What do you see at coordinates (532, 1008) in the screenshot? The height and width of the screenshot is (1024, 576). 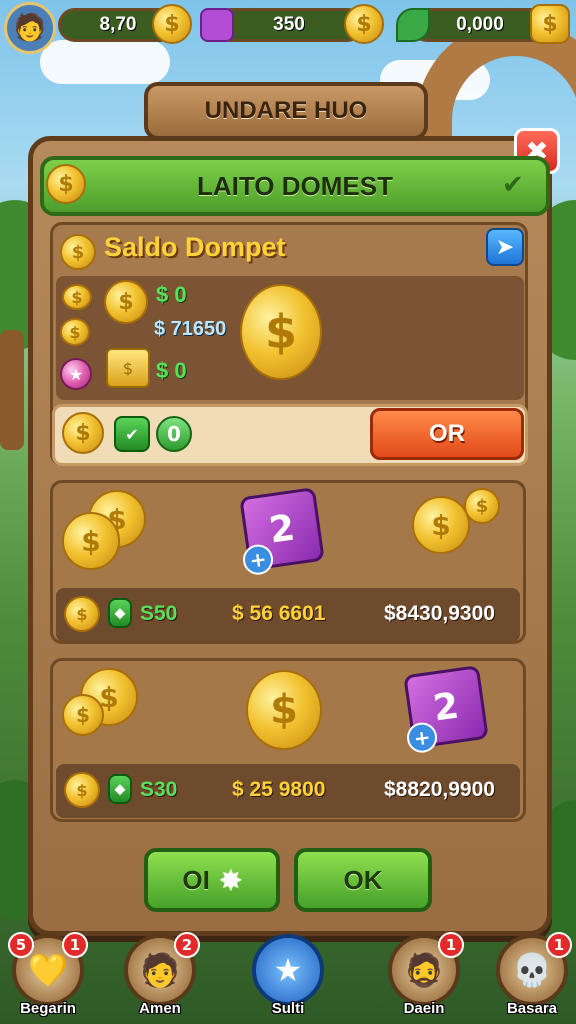 I see `nav-label: Basara` at bounding box center [532, 1008].